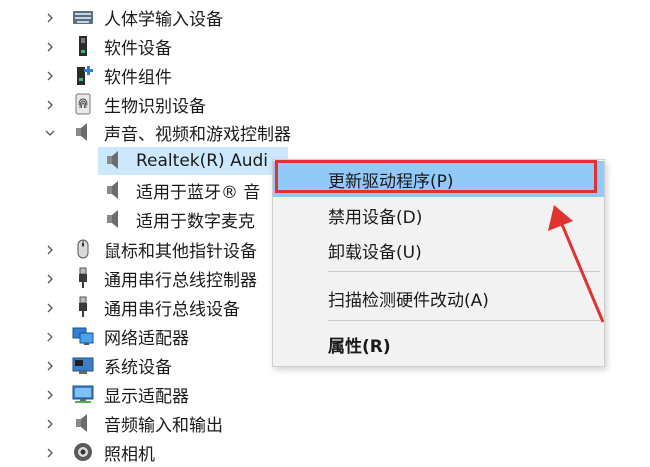  I want to click on annotation-highlight-box, so click(436, 176).